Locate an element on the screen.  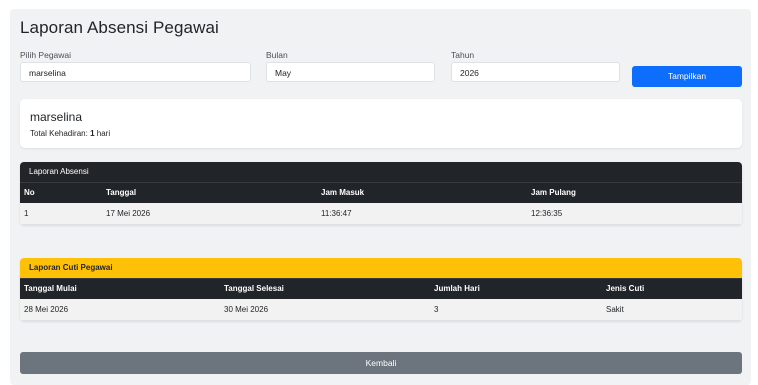
column-header: Jumlah Hari is located at coordinates (516, 288).